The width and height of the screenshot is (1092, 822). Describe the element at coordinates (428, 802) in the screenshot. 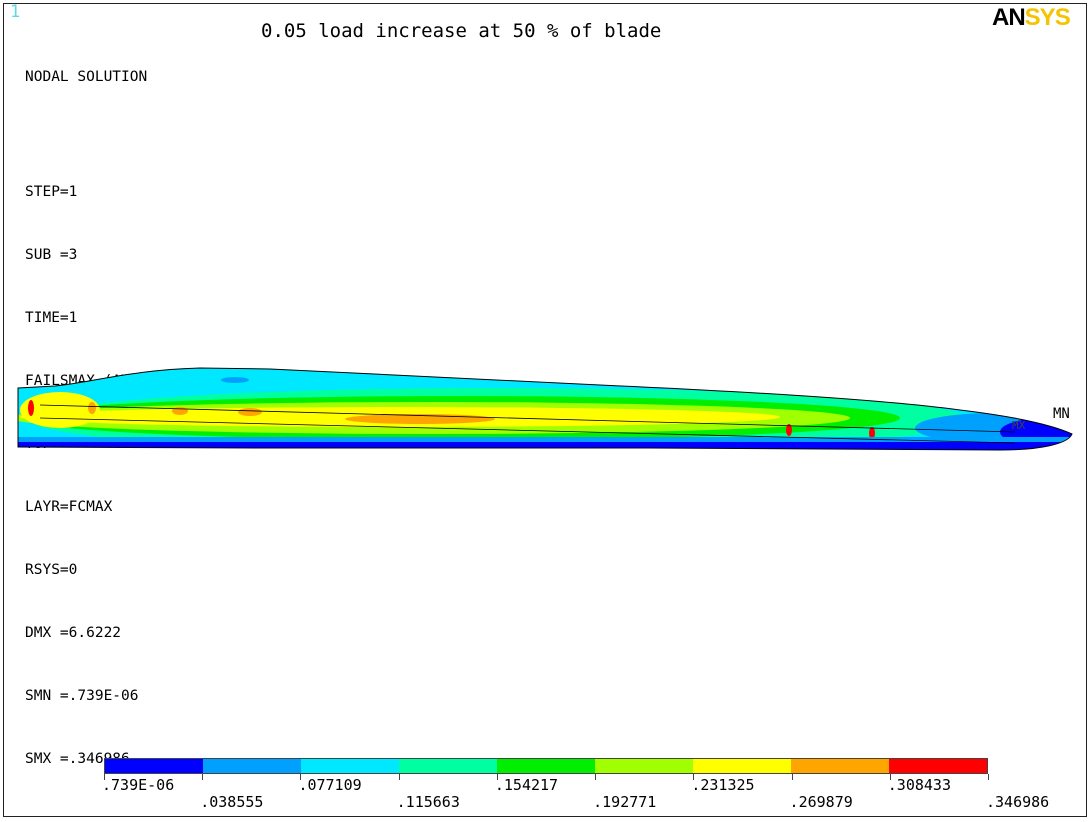

I see `legend-label: .115663` at that location.